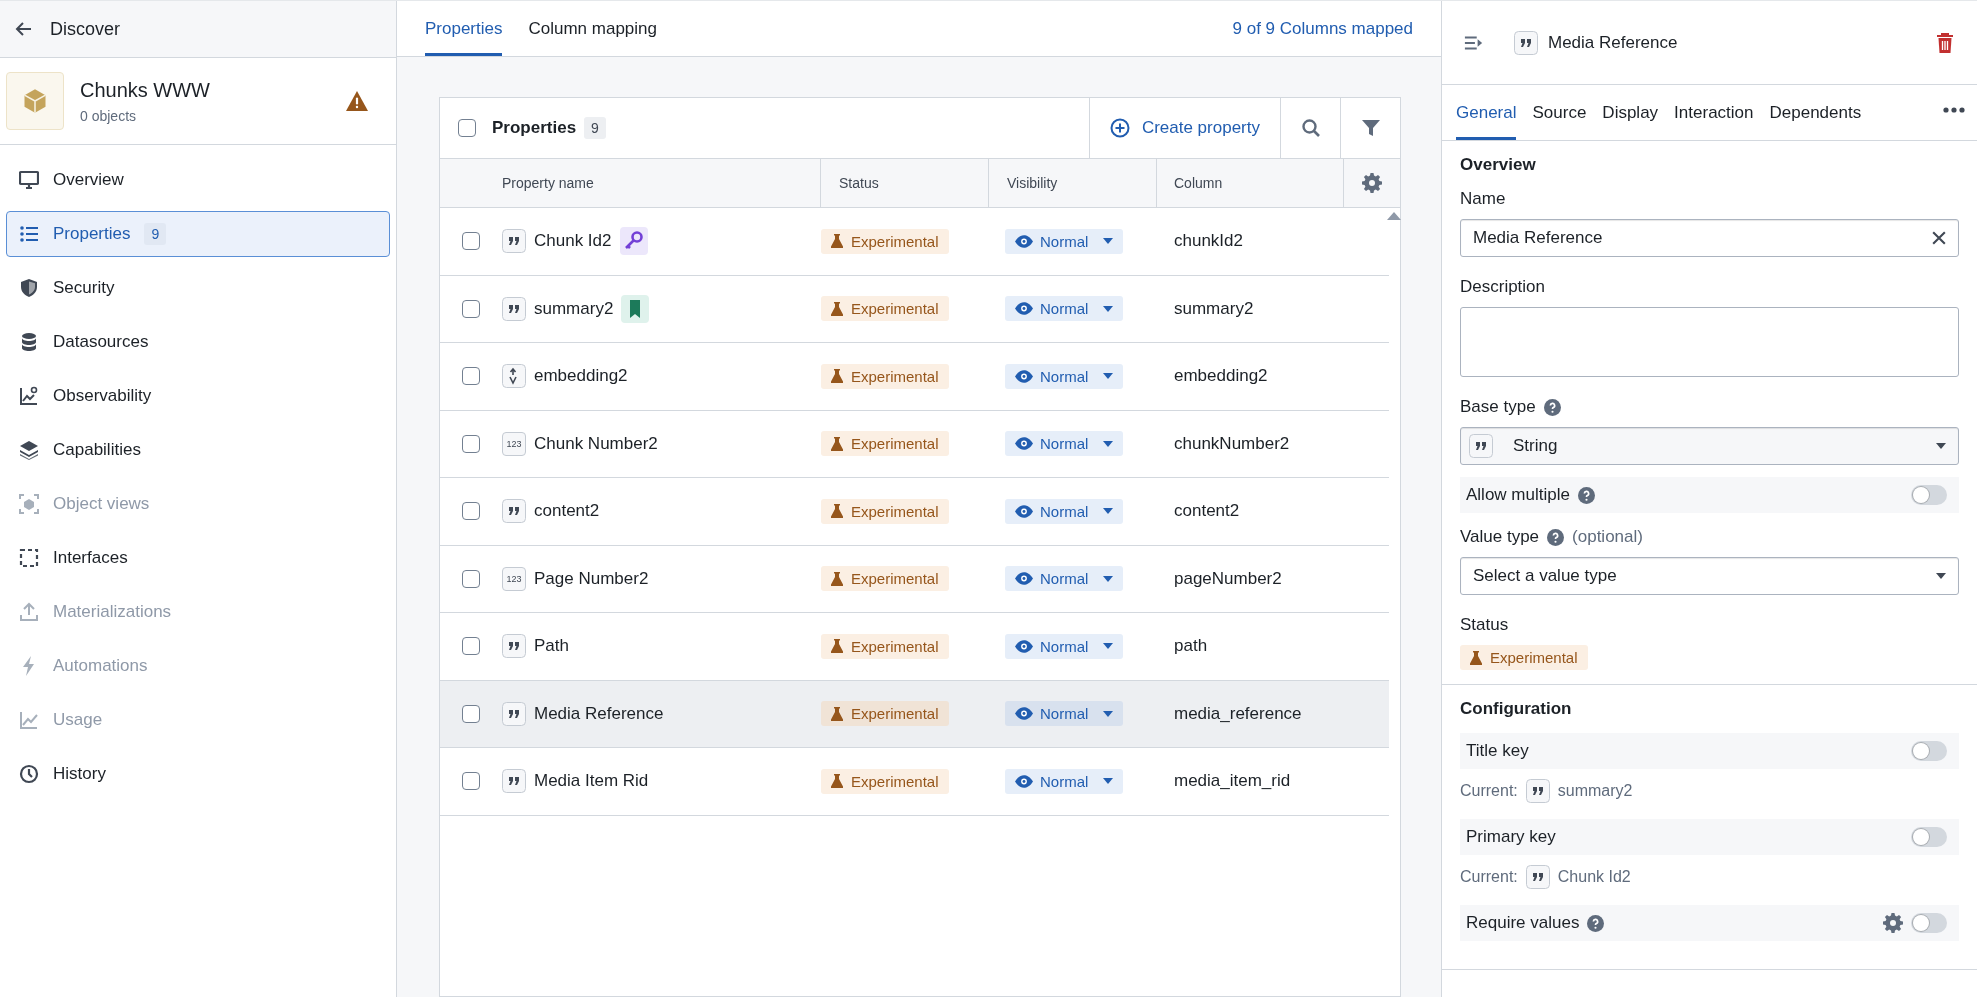 The height and width of the screenshot is (997, 1977). I want to click on table-row: content2 Experimental Normal content2, so click(914, 512).